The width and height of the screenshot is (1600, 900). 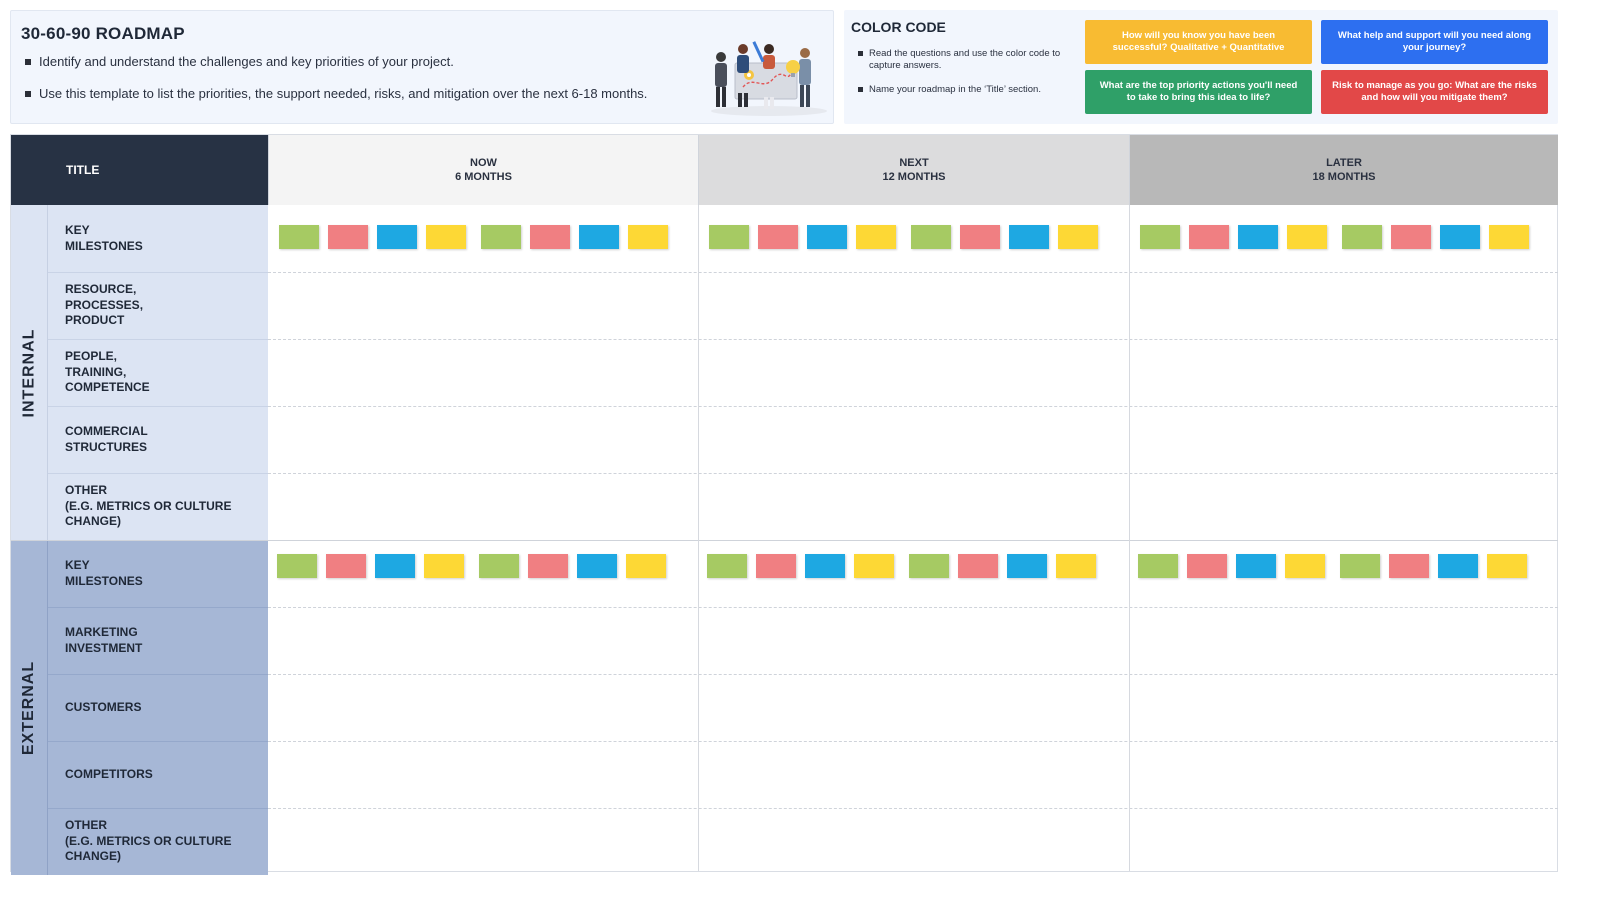 I want to click on column-header-next: NEXT 12 MONTHS, so click(x=913, y=170).